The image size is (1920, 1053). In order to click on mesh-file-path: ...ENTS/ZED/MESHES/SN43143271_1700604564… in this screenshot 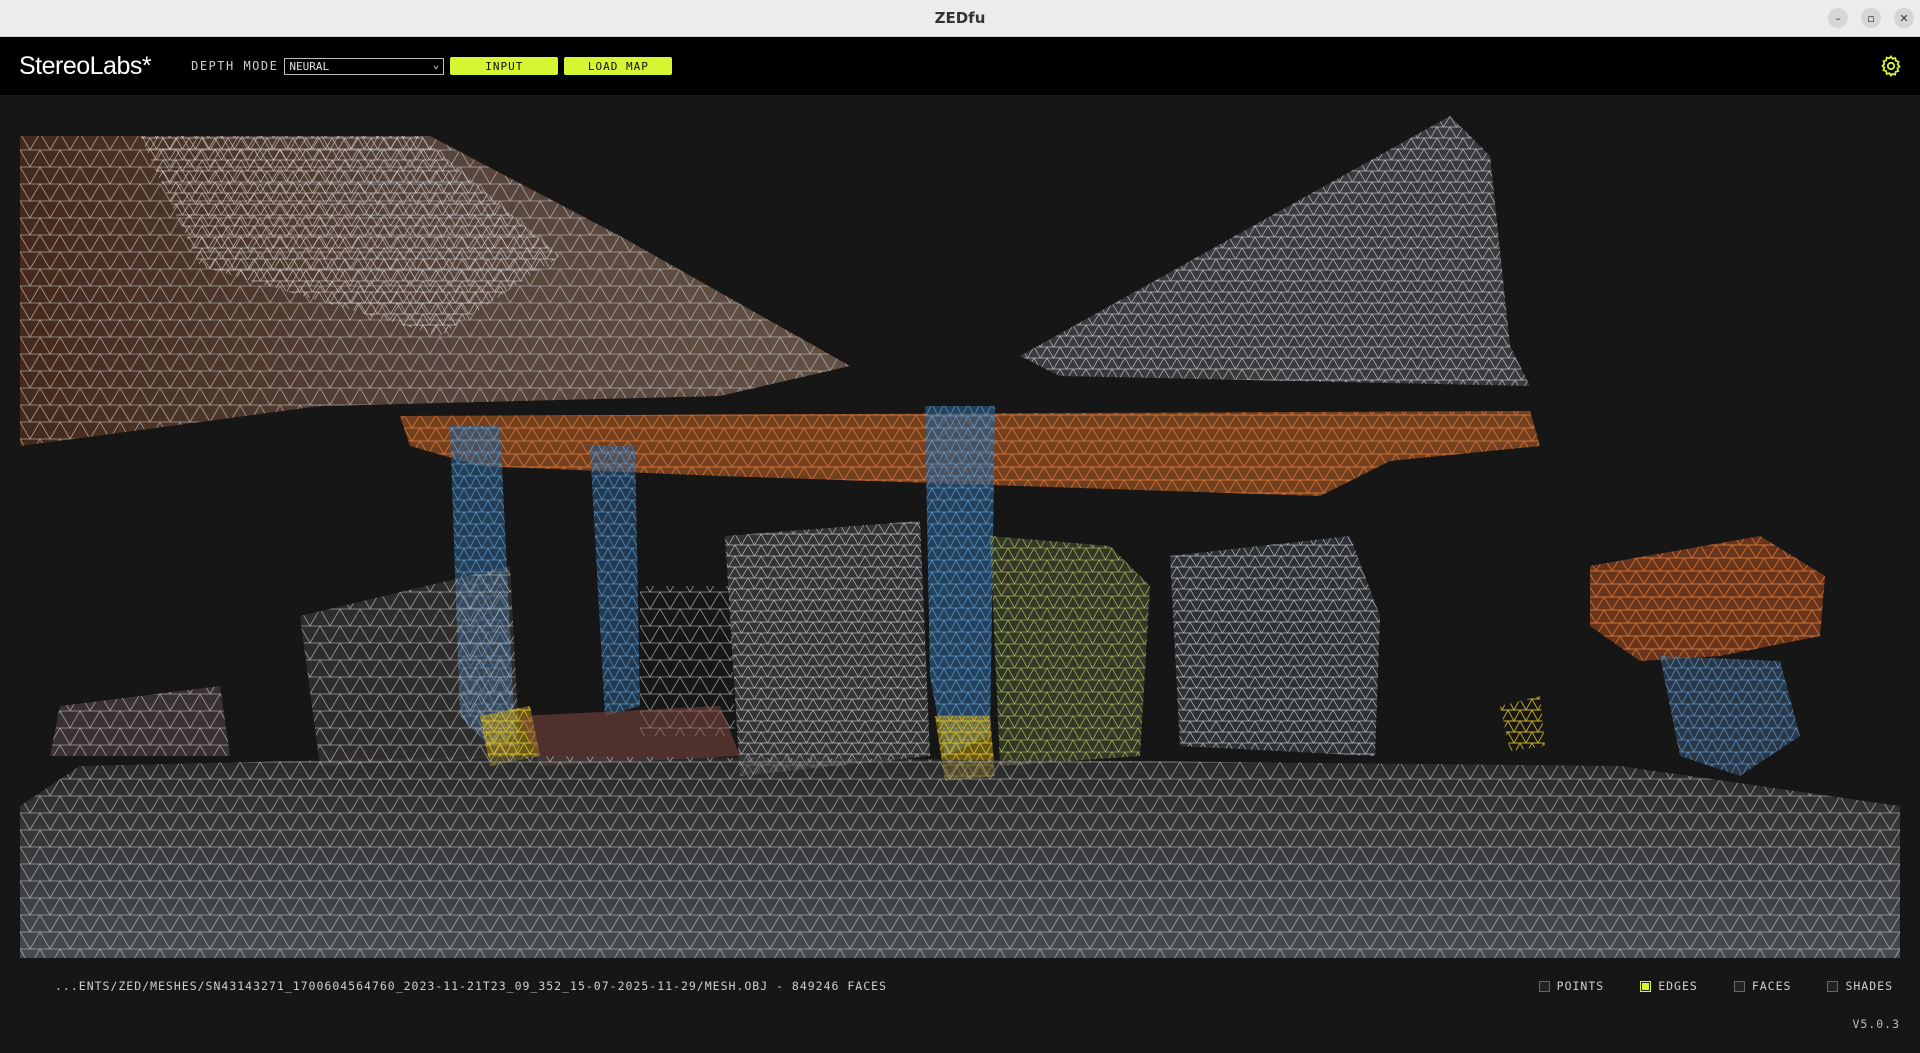, I will do `click(471, 986)`.